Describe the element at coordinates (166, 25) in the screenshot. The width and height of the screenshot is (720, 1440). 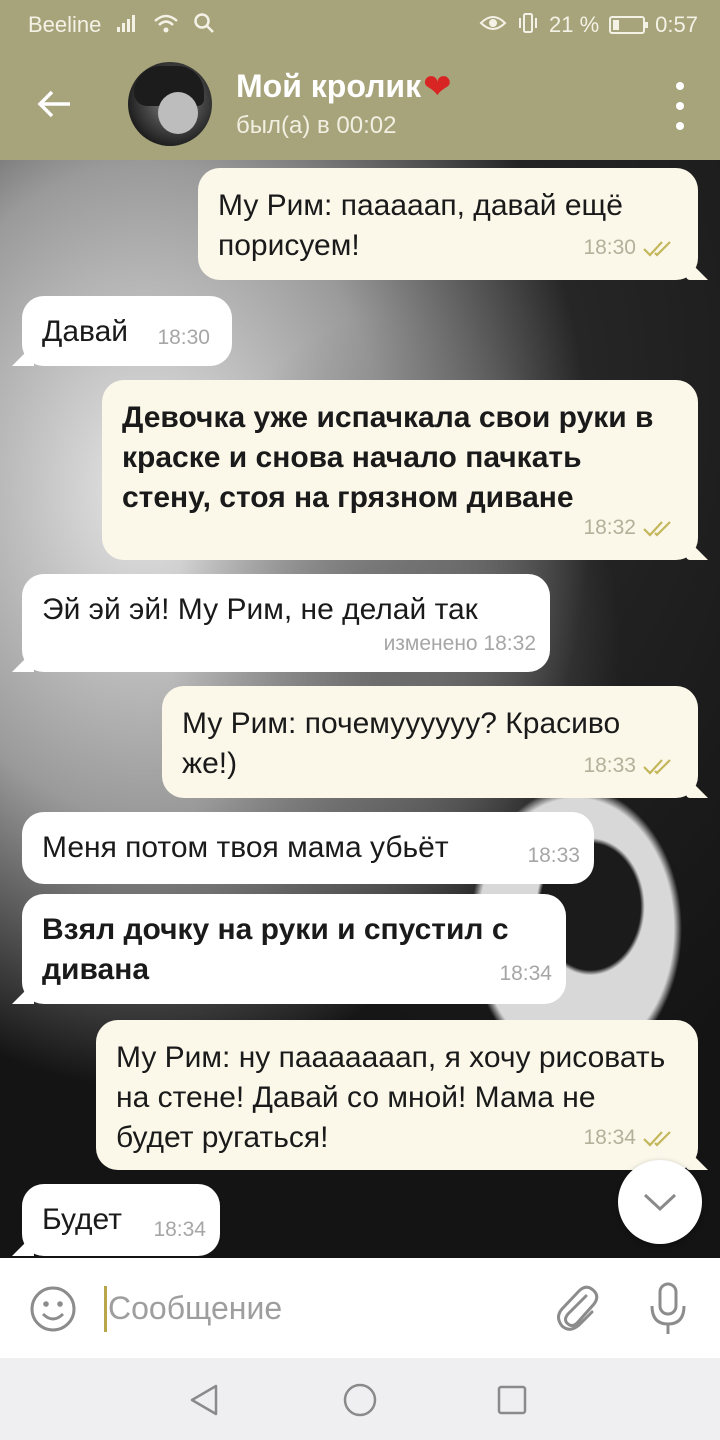
I see `wifi-icon` at that location.